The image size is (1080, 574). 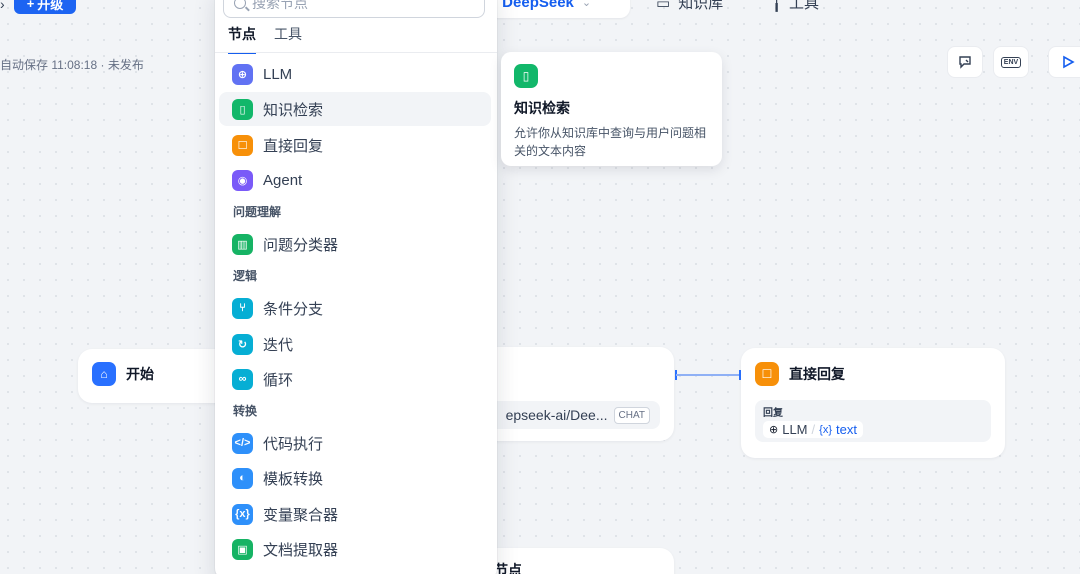 I want to click on model-name: DeepSeek, so click(x=538, y=5).